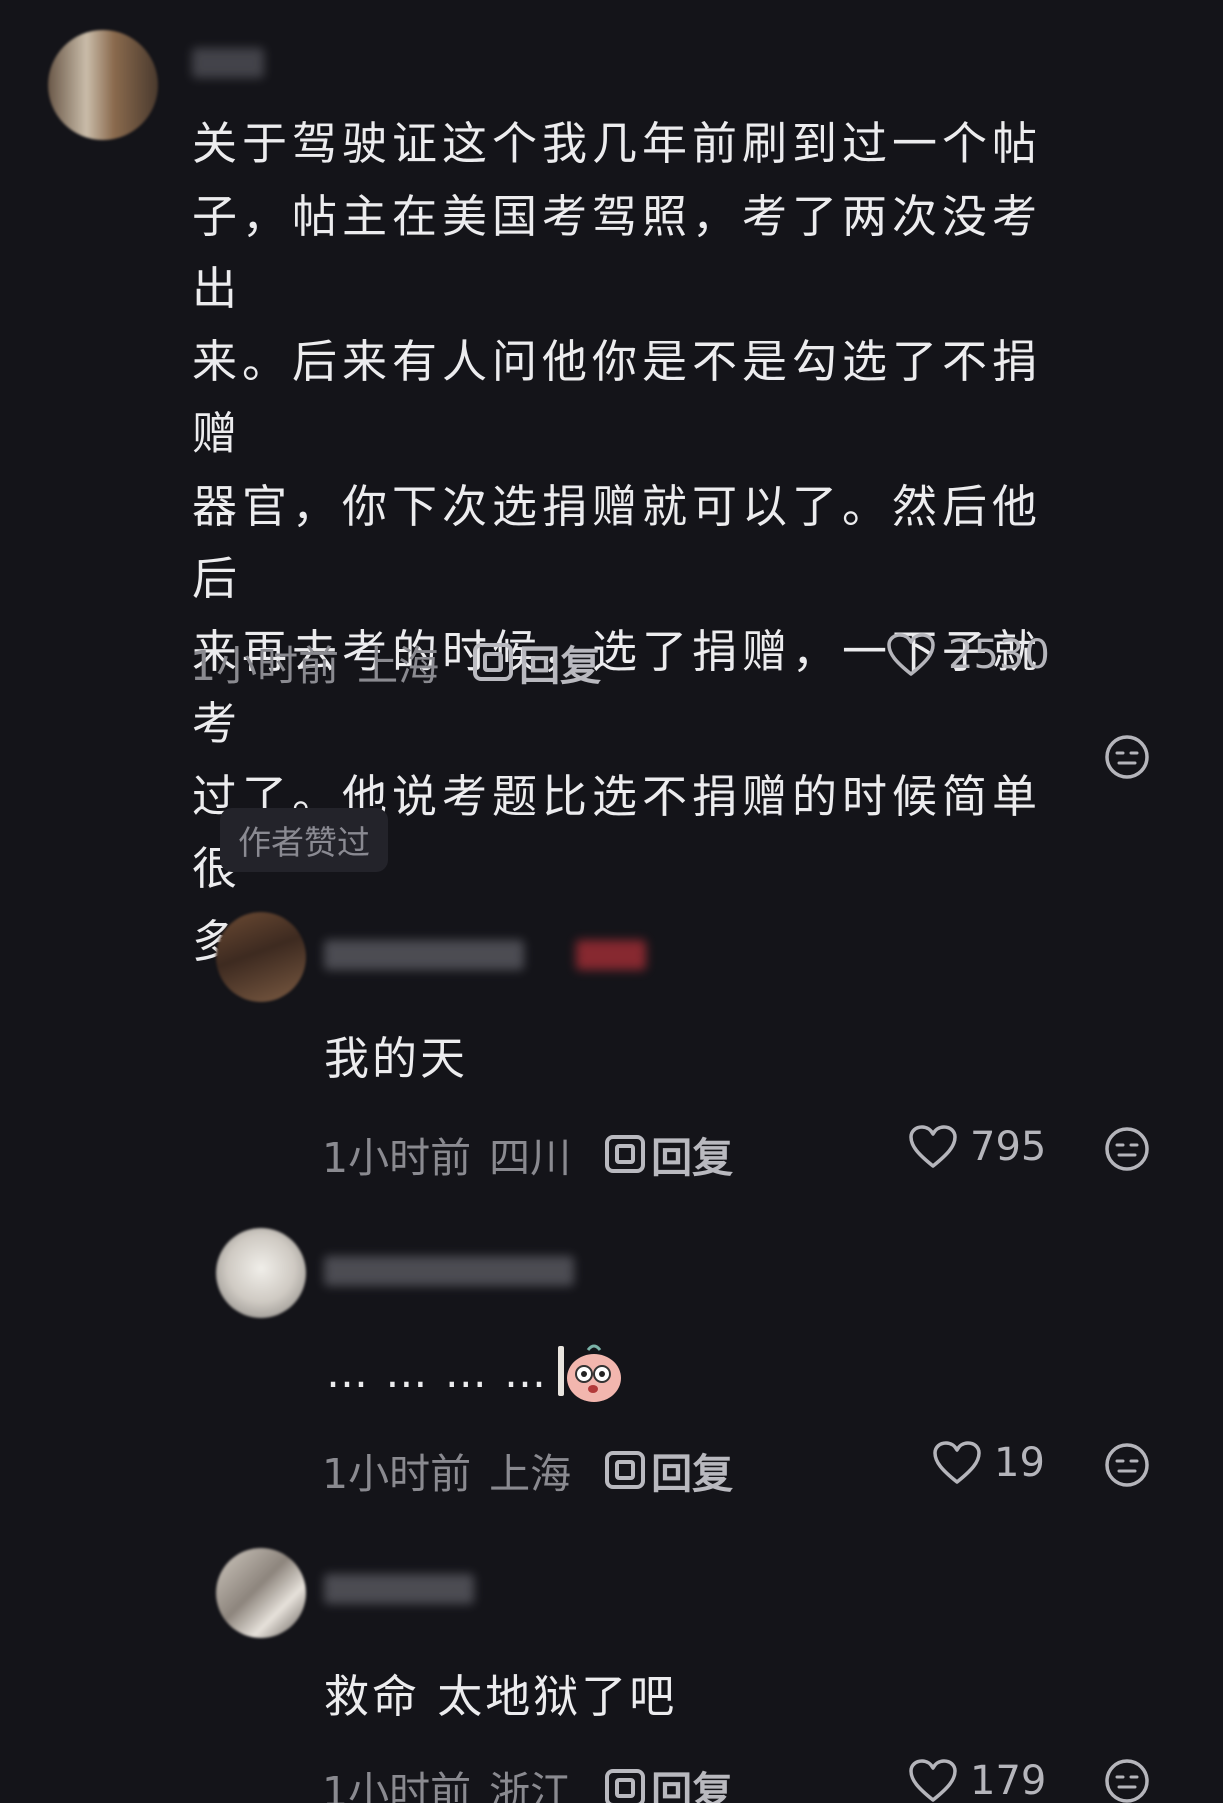 This screenshot has width=1223, height=1803. I want to click on like-button: 2530, so click(968, 655).